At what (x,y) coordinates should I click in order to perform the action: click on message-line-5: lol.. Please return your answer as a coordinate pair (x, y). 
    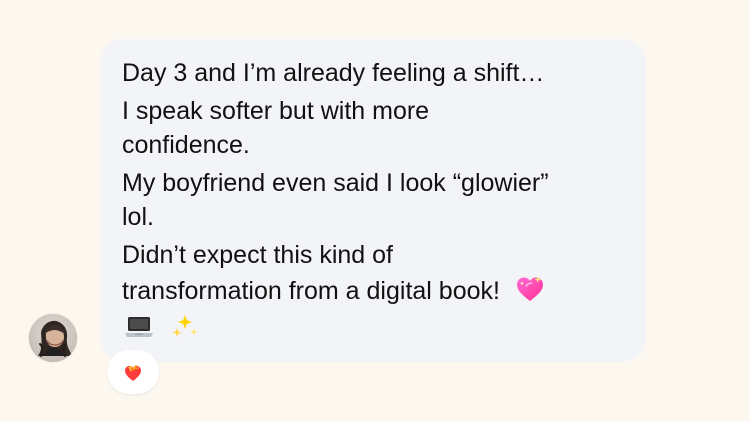
    Looking at the image, I should click on (138, 217).